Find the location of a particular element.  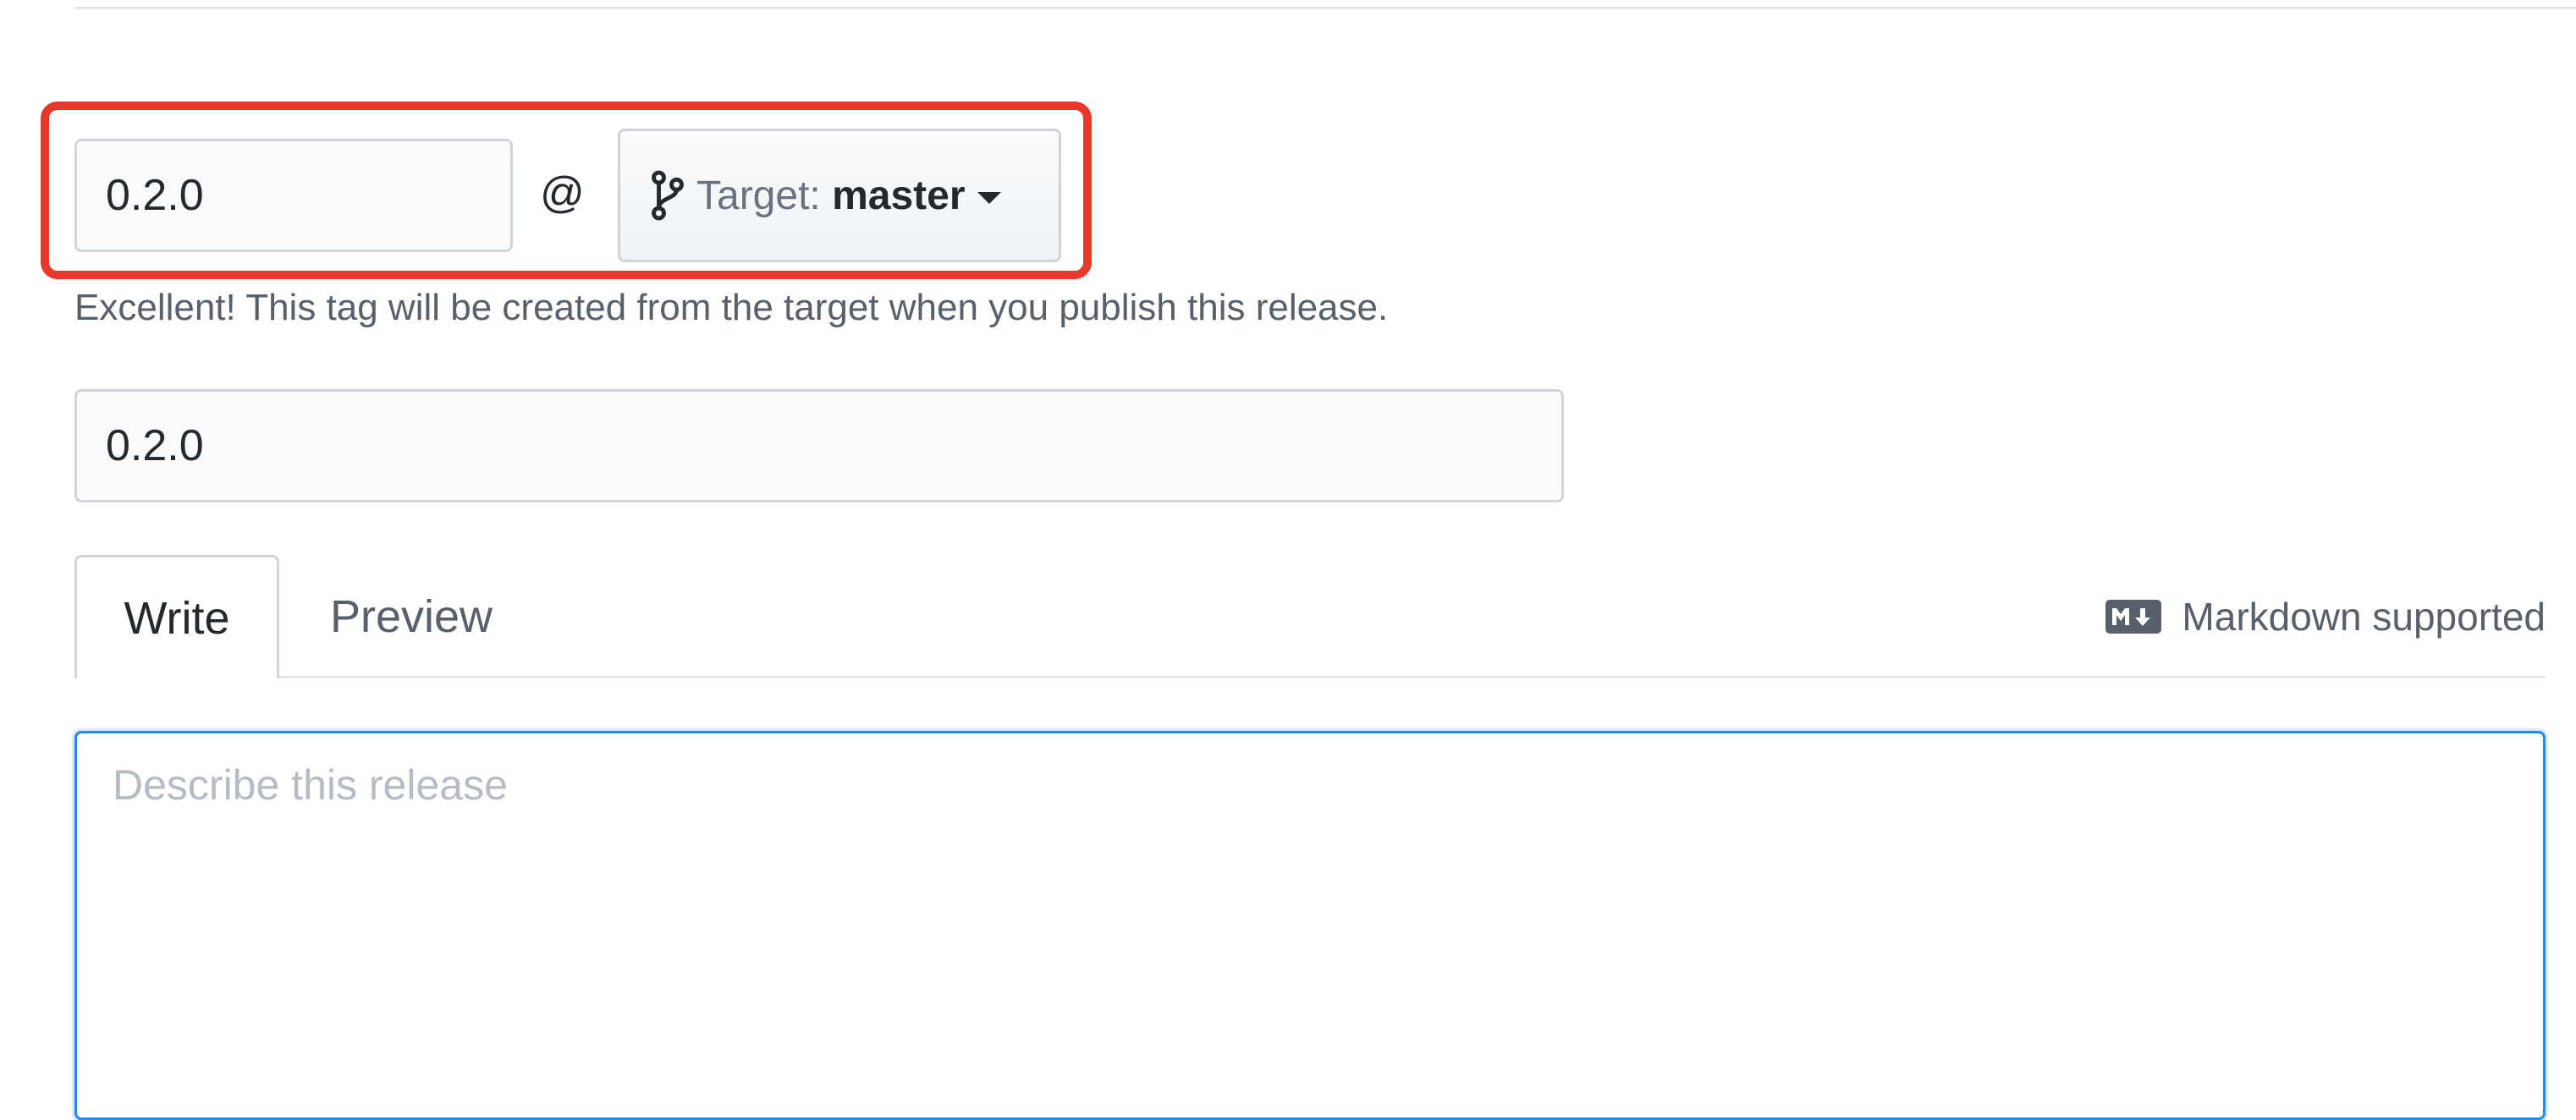

markdown-icon is located at coordinates (2133, 617).